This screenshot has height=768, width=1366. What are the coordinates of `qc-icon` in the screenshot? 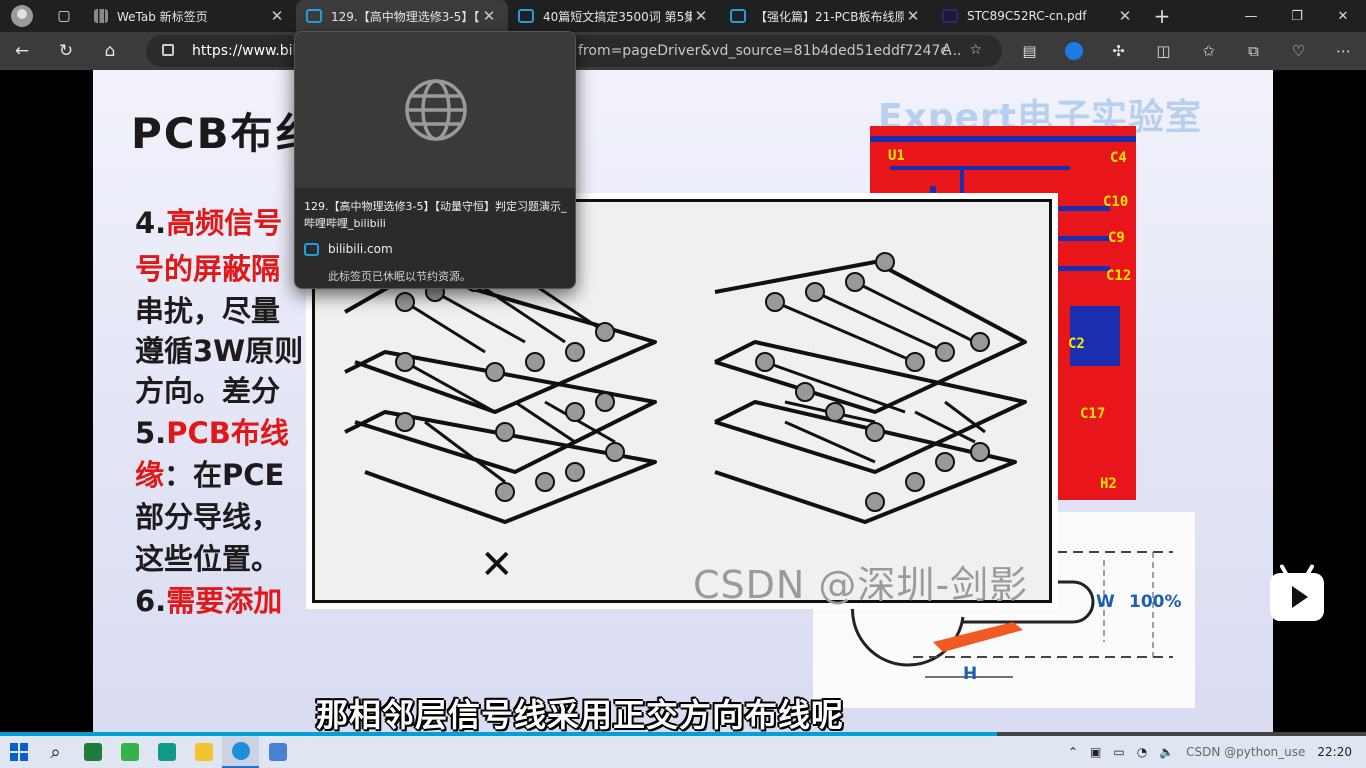 It's located at (129, 752).